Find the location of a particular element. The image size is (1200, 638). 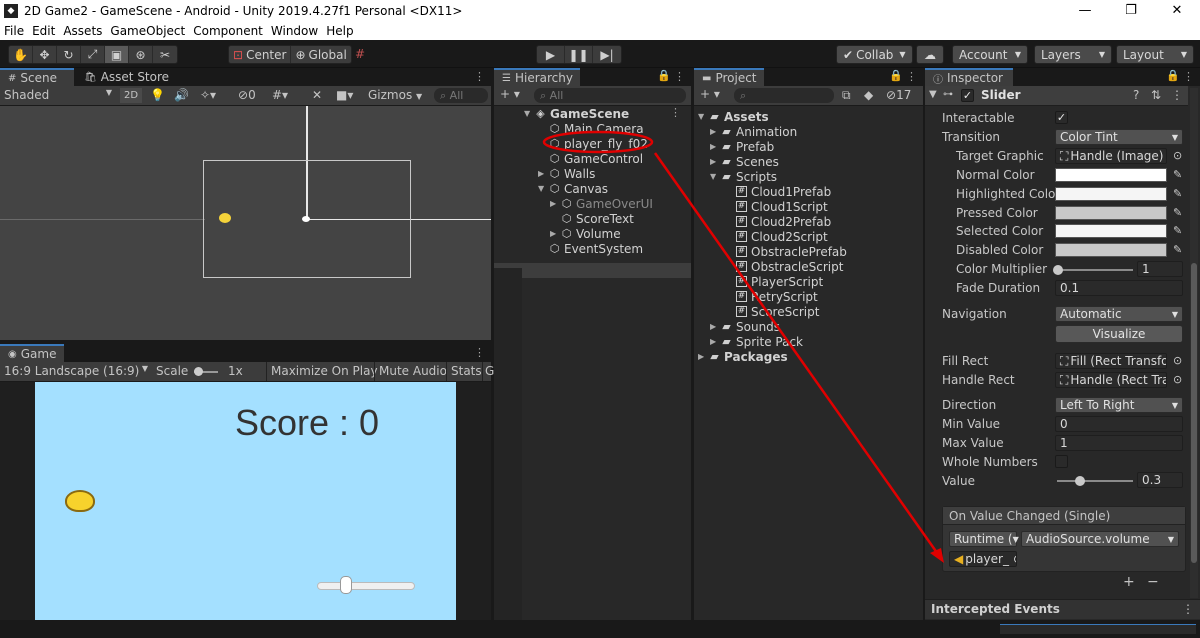

annotation-arrow-head is located at coordinates (937, 555).